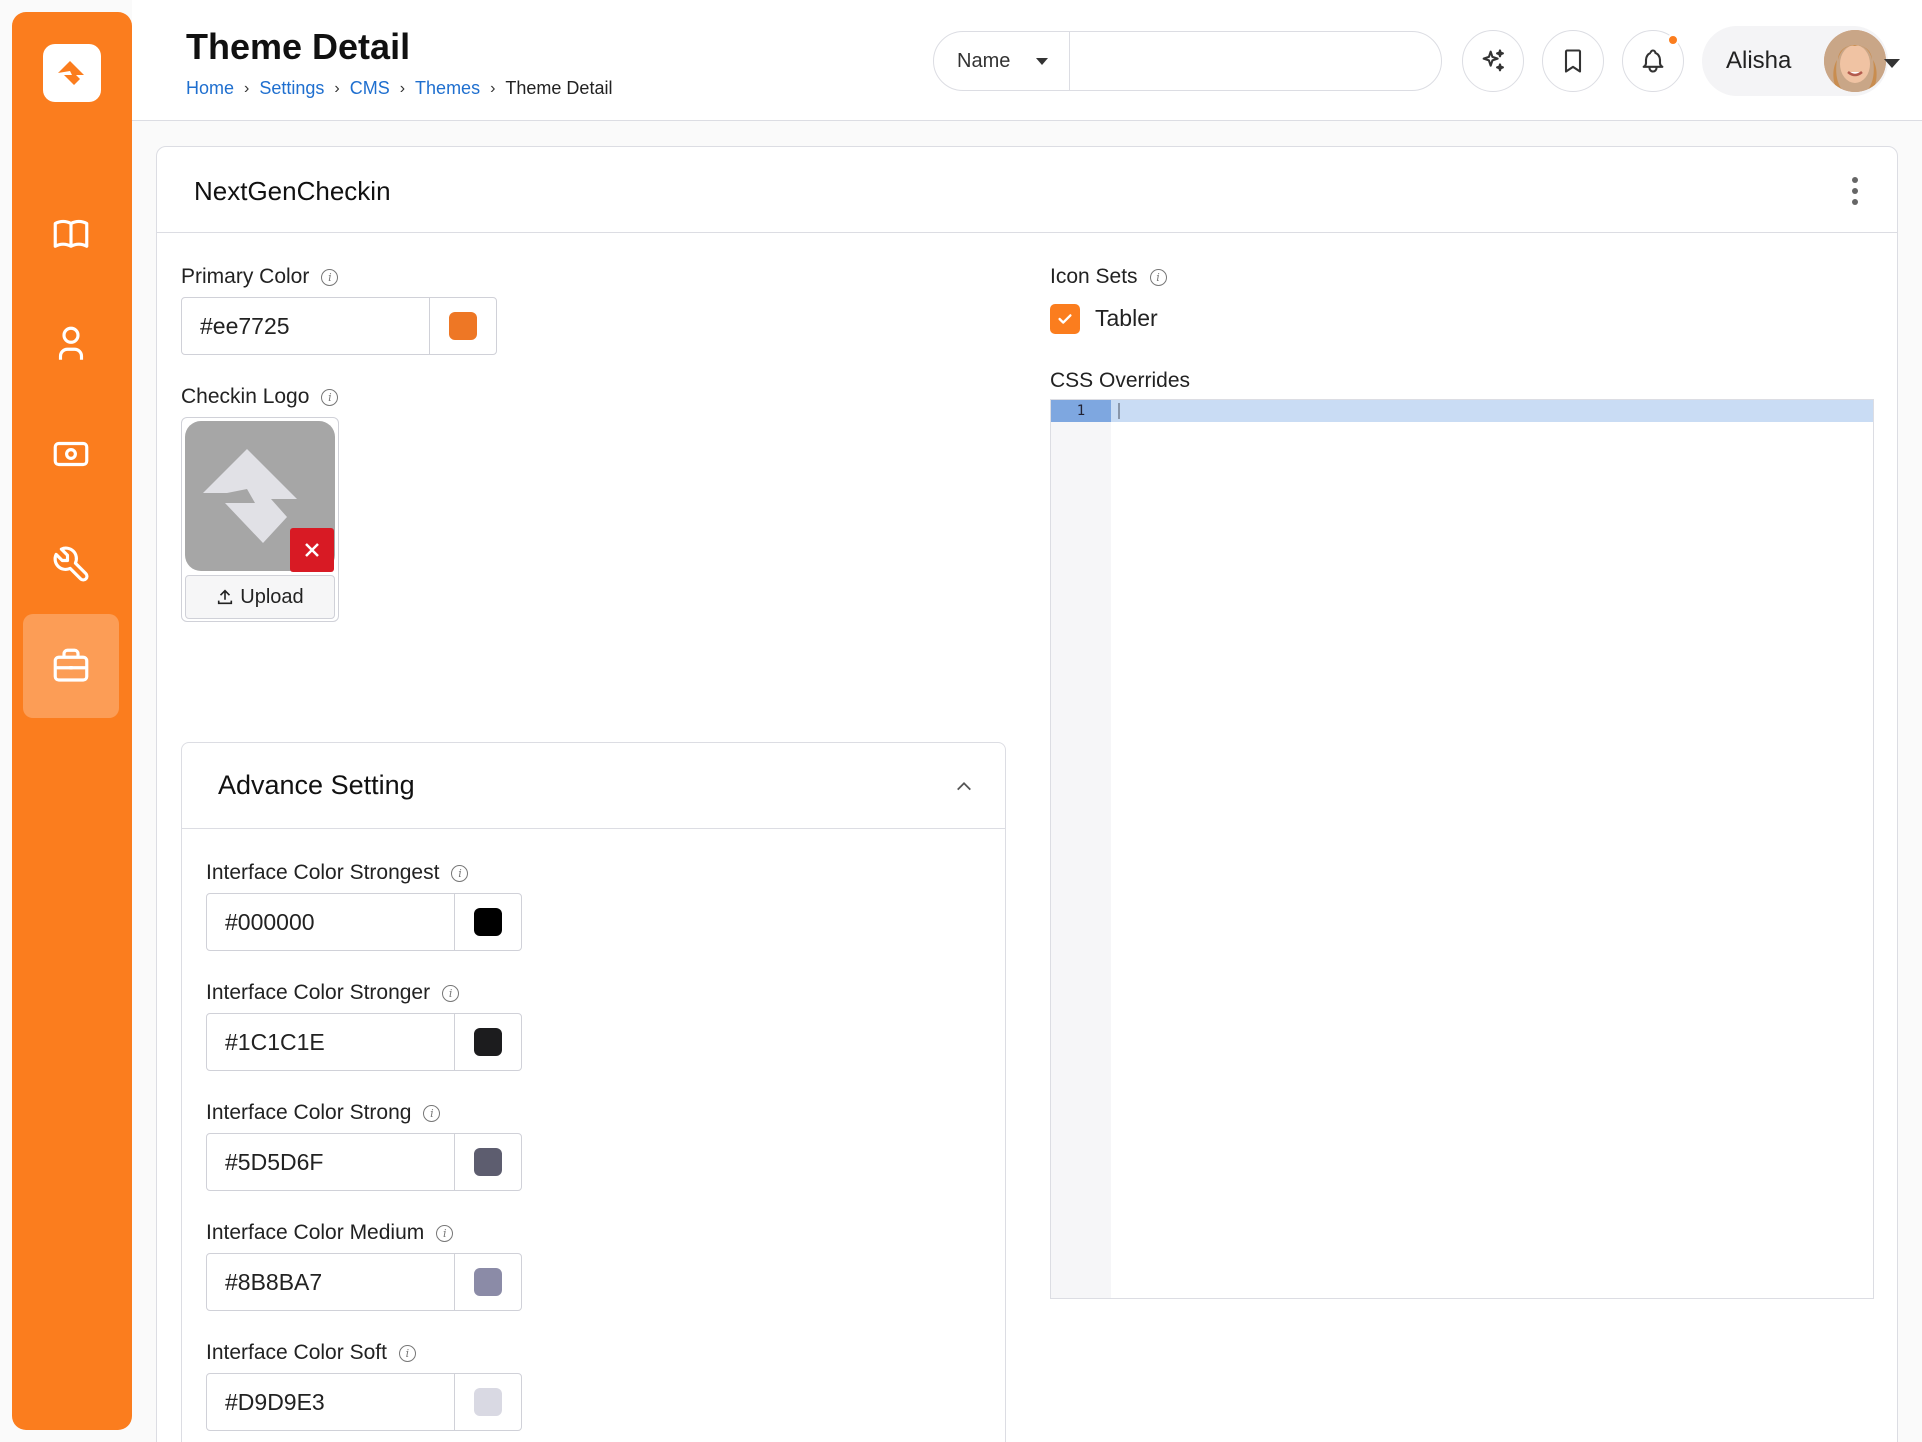 This screenshot has height=1442, width=1922. Describe the element at coordinates (1108, 277) in the screenshot. I see `icon-sets-label: Icon Sets i` at that location.